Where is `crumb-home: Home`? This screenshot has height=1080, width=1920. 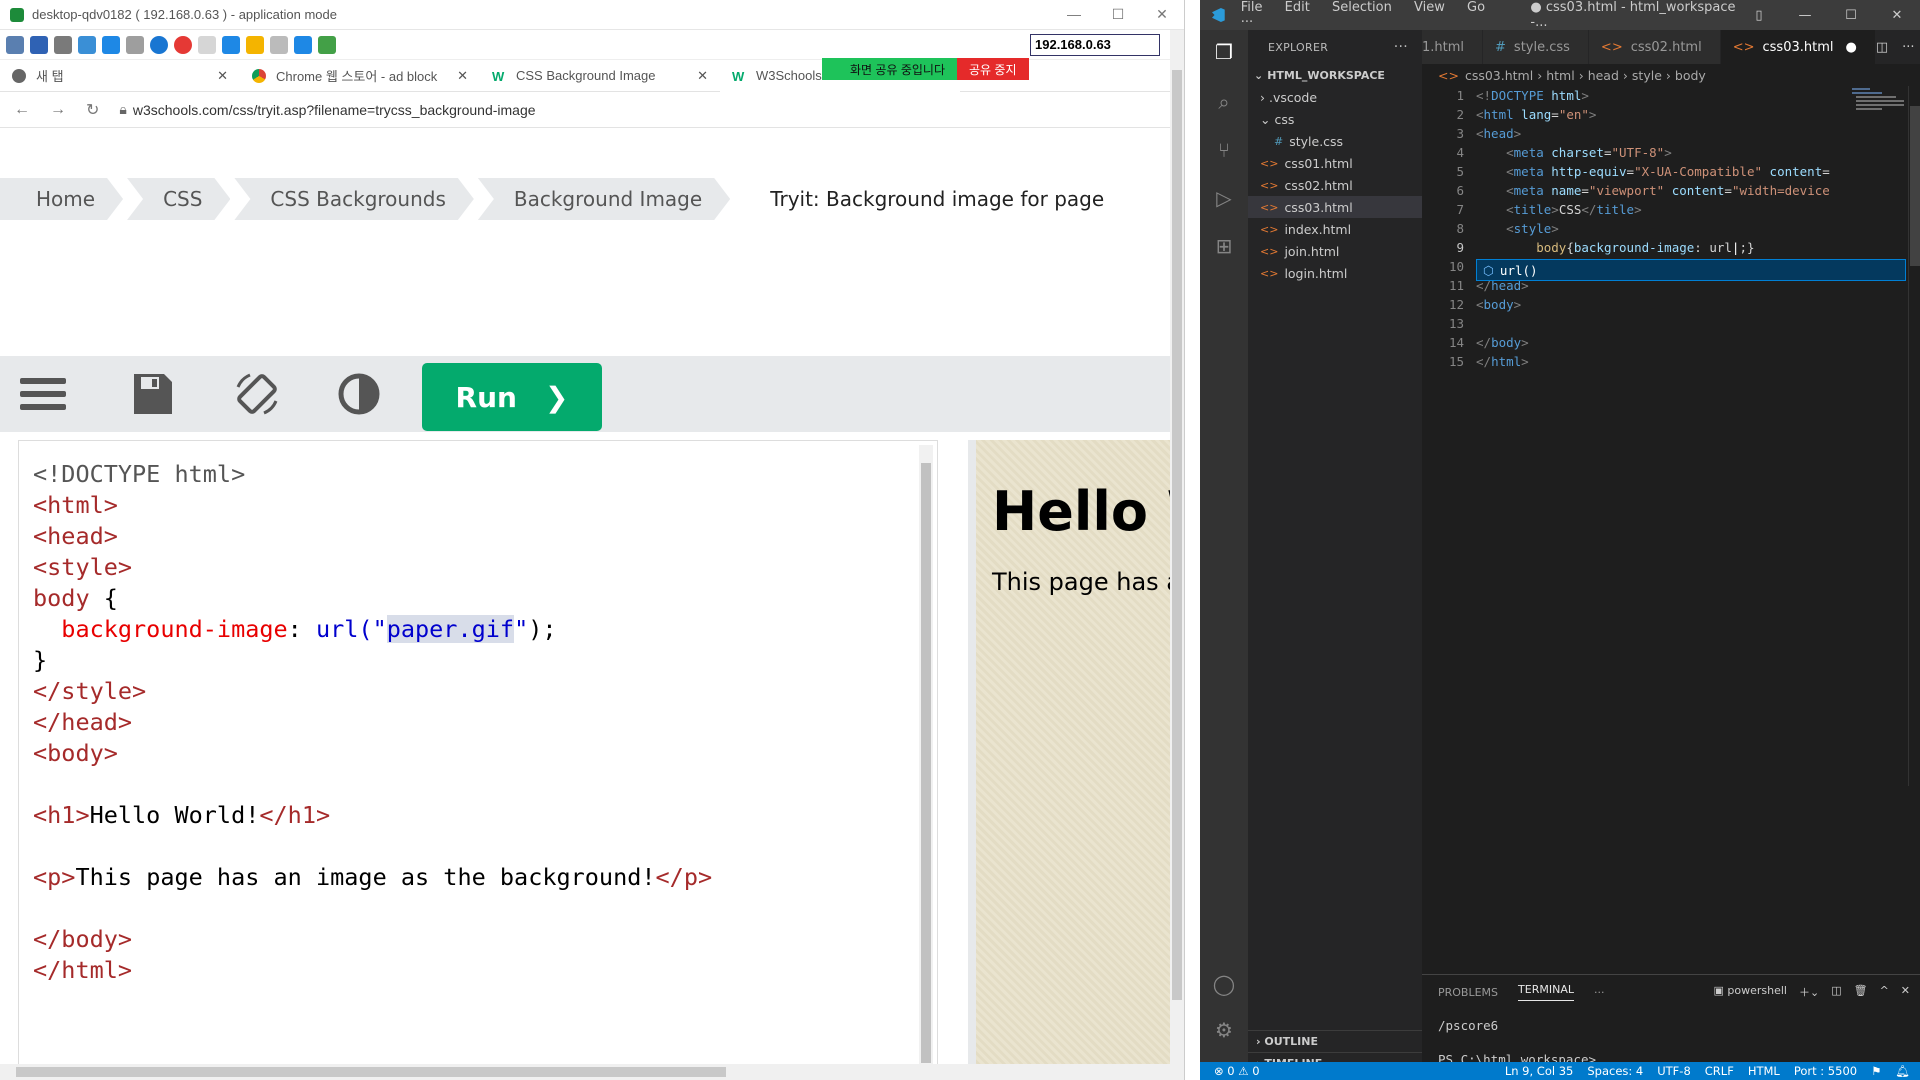 crumb-home: Home is located at coordinates (61, 199).